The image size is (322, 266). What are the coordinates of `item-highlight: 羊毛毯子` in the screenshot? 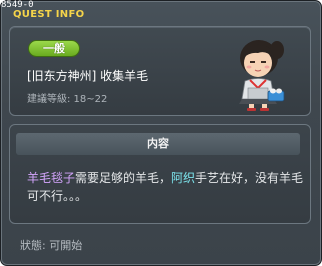 It's located at (51, 178).